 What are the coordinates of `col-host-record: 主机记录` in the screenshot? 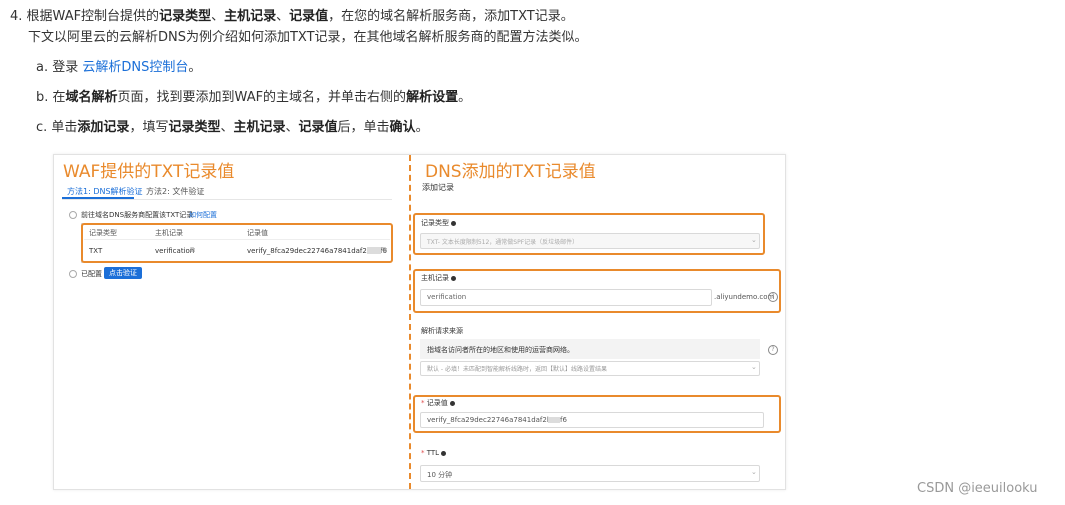 It's located at (169, 233).